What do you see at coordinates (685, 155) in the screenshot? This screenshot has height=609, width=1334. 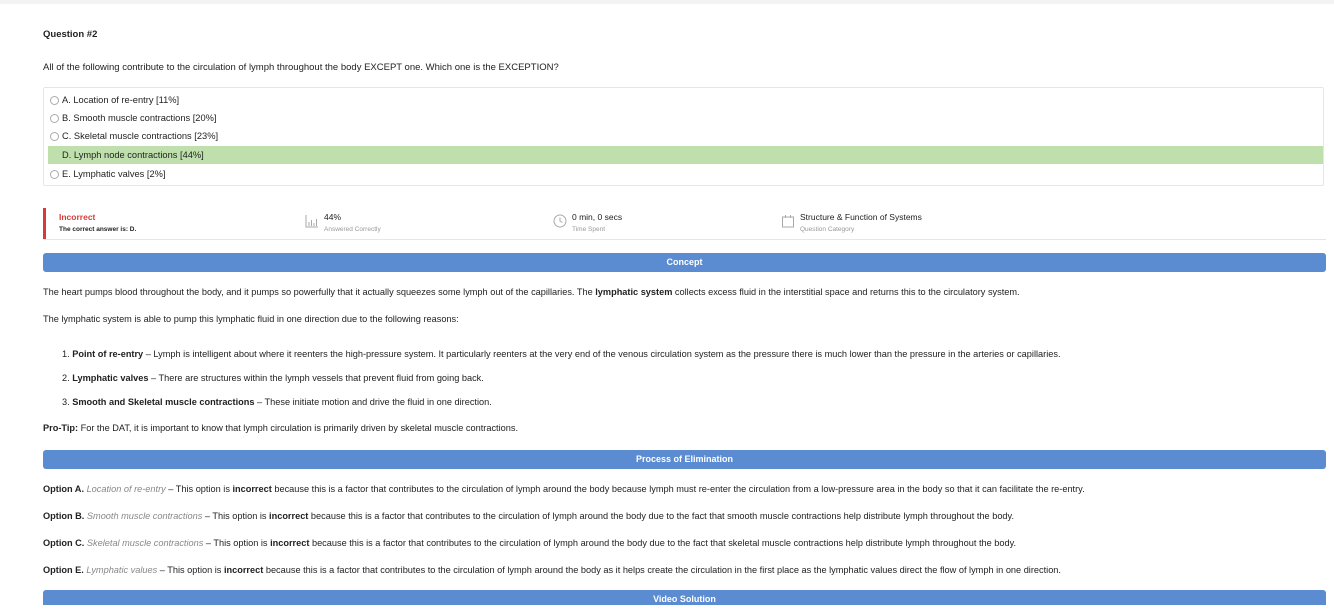 I see `option-d: D. Lymph node contractions [44%]` at bounding box center [685, 155].